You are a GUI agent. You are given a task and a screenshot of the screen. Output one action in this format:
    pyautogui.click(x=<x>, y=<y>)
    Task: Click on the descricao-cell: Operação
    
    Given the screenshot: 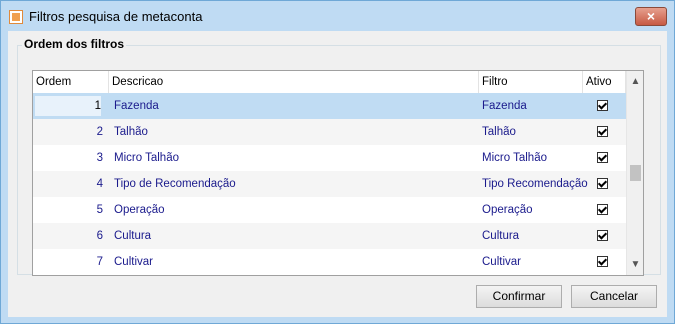 What is the action you would take?
    pyautogui.click(x=294, y=210)
    